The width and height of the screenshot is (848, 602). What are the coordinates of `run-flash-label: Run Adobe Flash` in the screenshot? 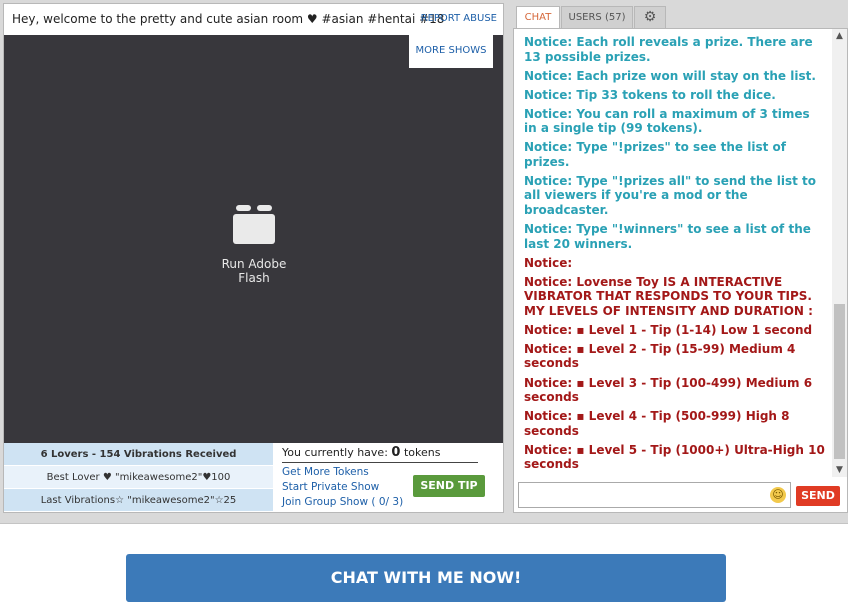 It's located at (254, 271).